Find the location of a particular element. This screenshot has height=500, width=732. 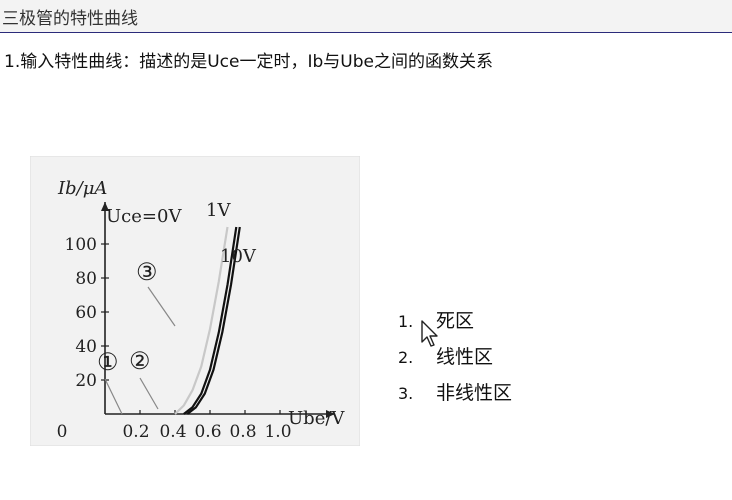

region-item-dead: 1. 死区 is located at coordinates (455, 324).